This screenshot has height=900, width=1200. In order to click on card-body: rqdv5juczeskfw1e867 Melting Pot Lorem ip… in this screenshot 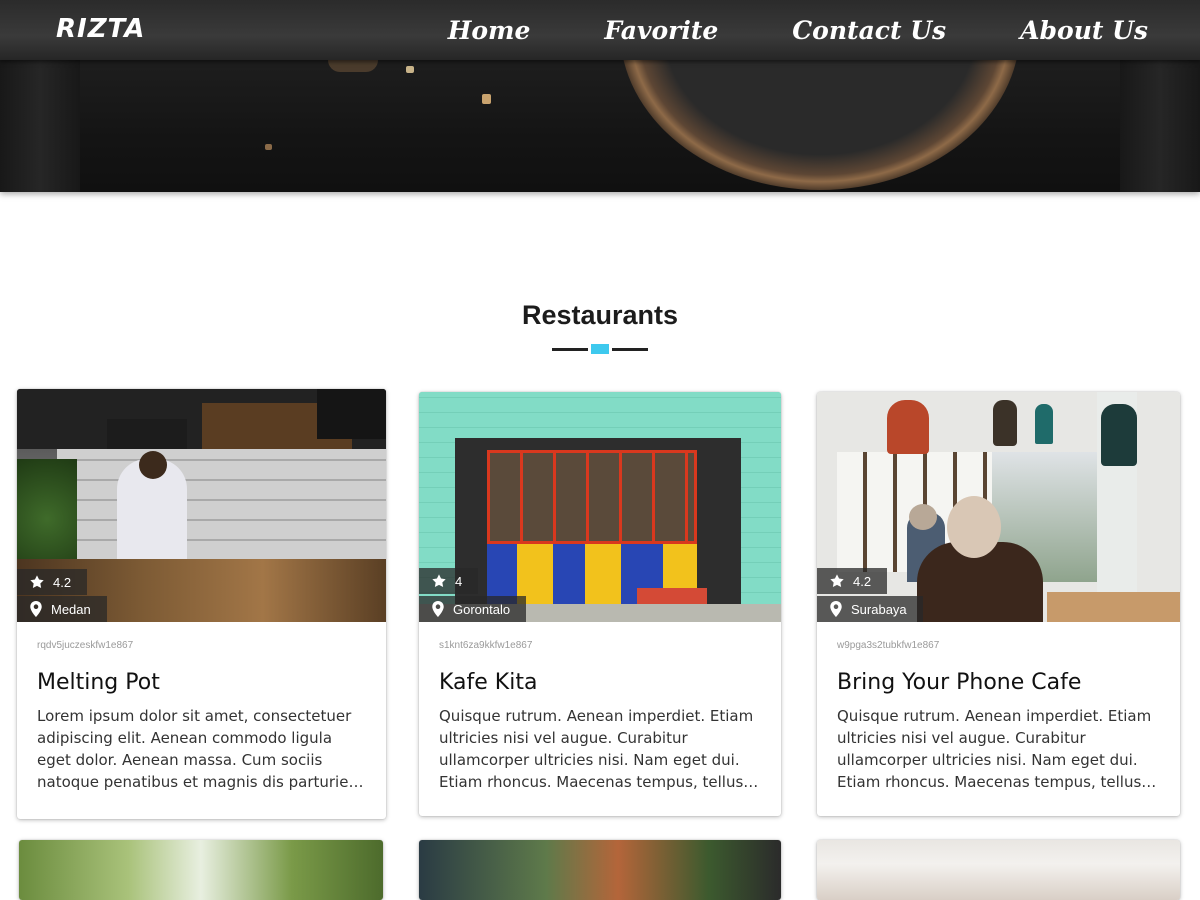, I will do `click(201, 707)`.